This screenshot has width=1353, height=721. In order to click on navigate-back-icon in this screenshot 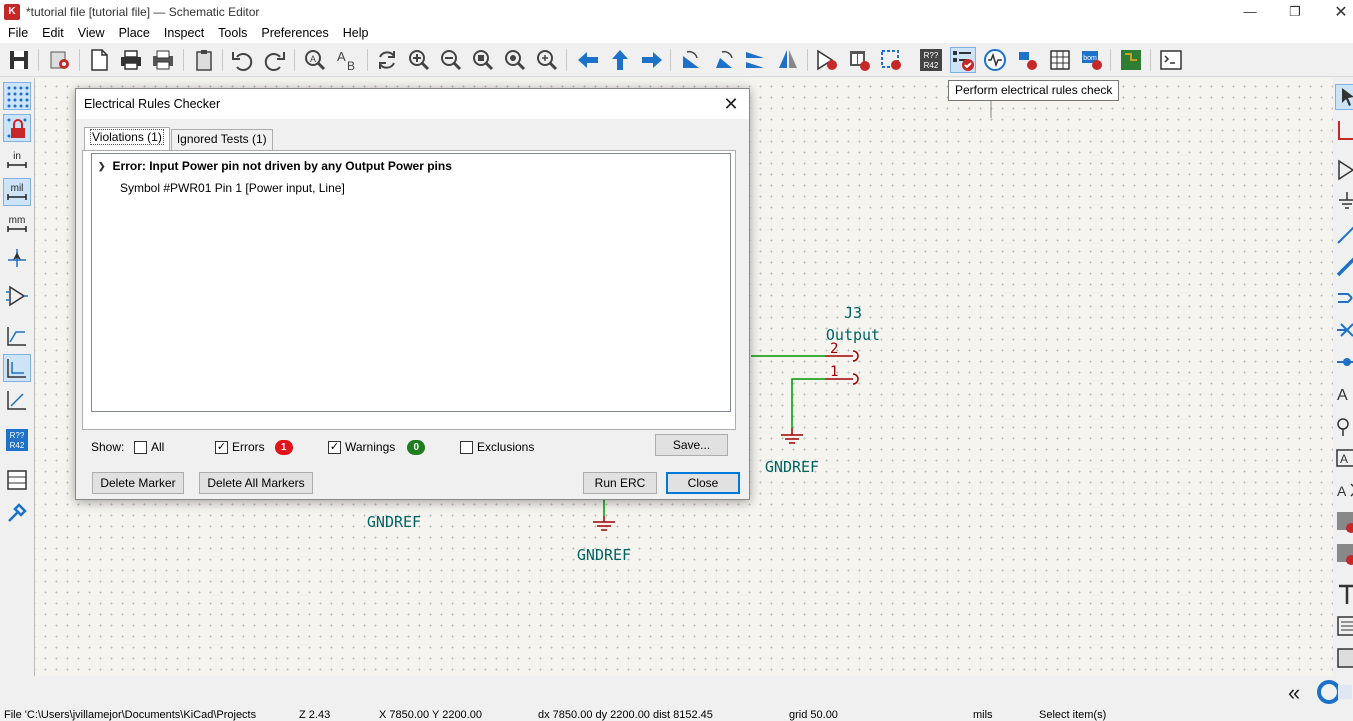, I will do `click(588, 60)`.